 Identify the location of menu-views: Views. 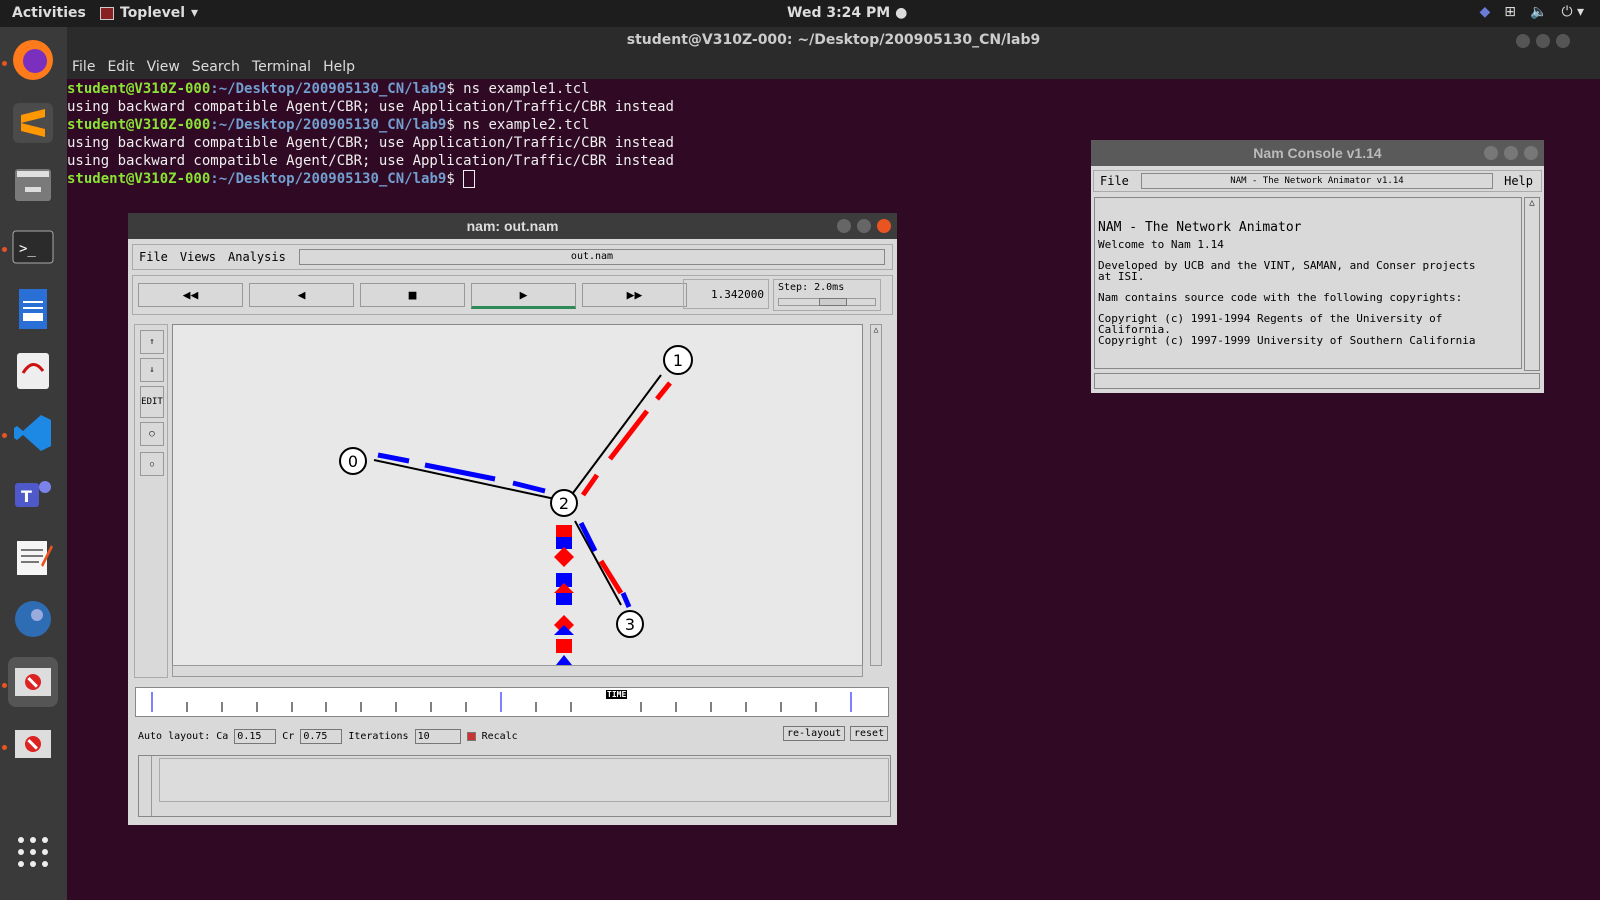
(198, 257).